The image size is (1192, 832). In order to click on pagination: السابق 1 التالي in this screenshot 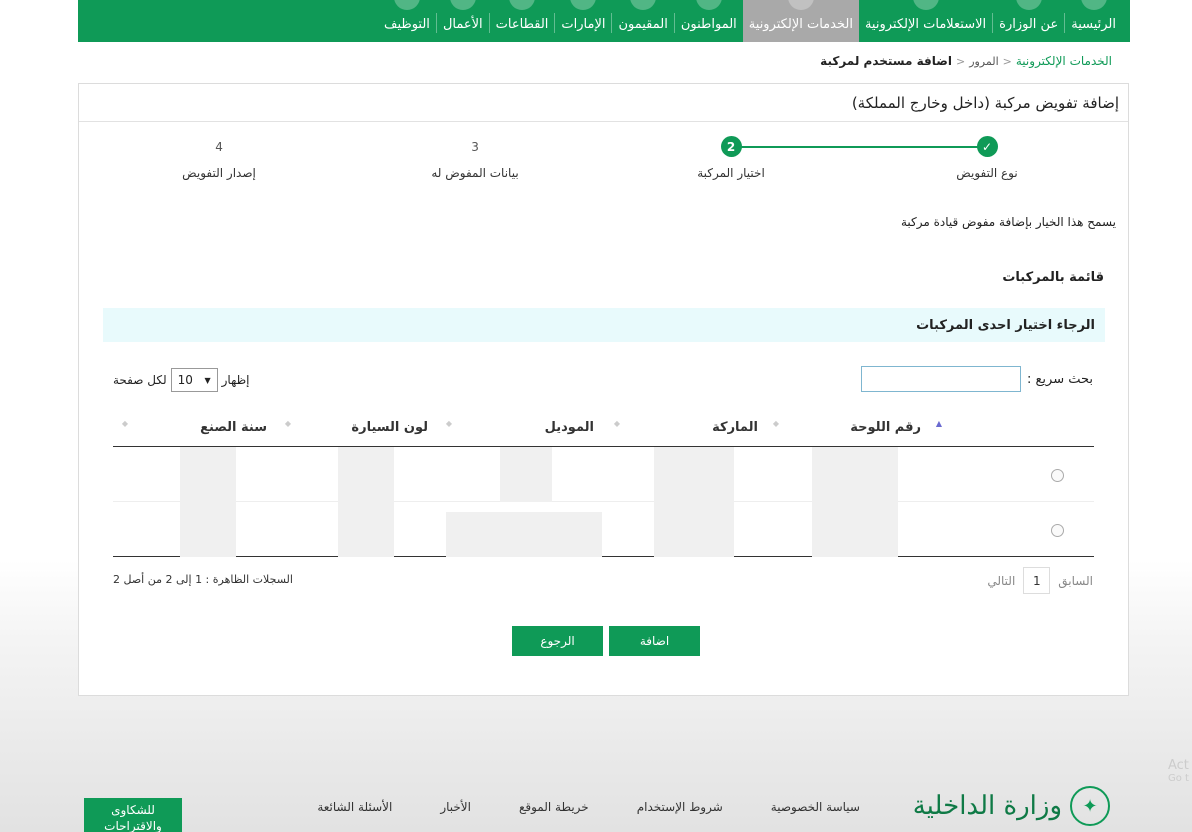, I will do `click(1040, 580)`.